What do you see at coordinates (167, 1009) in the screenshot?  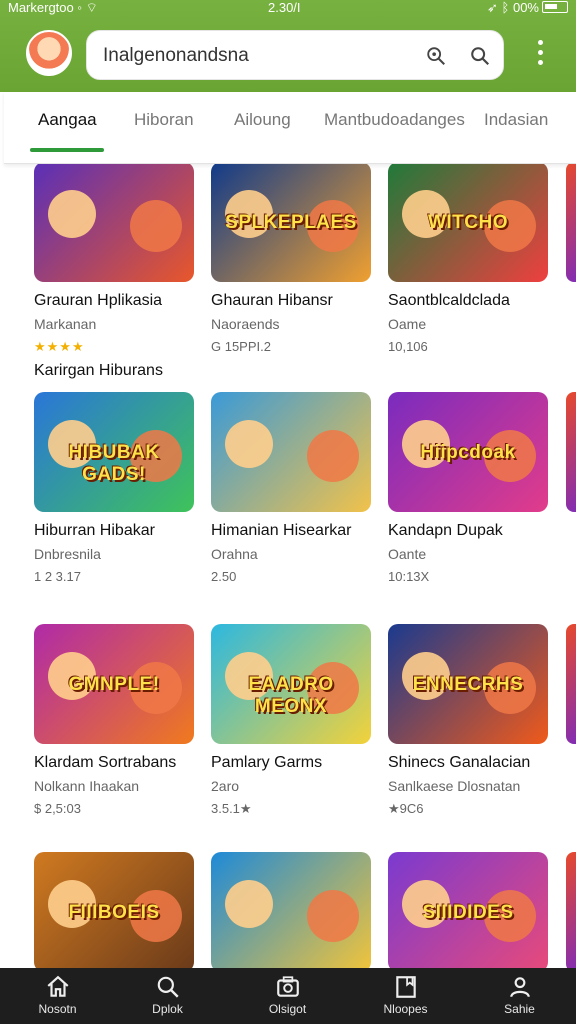 I see `nav-search-label: Dplok` at bounding box center [167, 1009].